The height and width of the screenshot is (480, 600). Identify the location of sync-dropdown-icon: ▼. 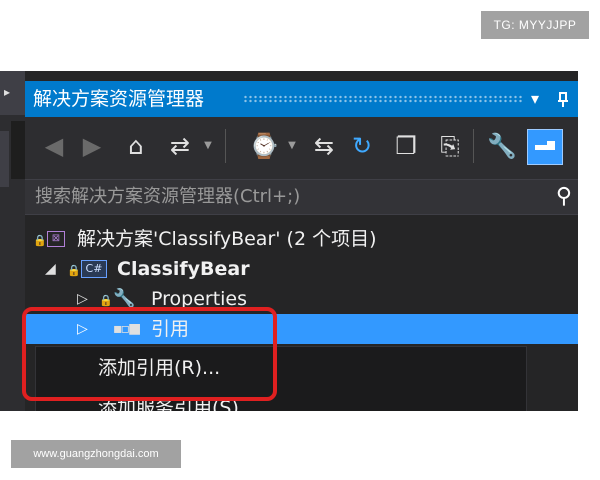
(208, 146).